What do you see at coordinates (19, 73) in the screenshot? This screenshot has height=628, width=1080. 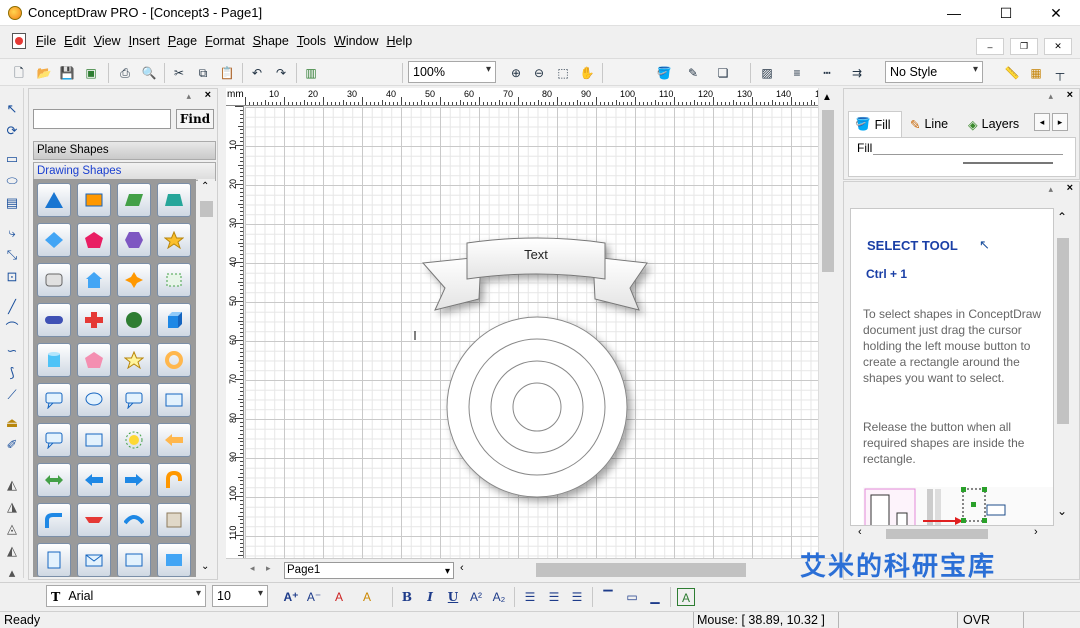 I see `new-document-icon: 🗋` at bounding box center [19, 73].